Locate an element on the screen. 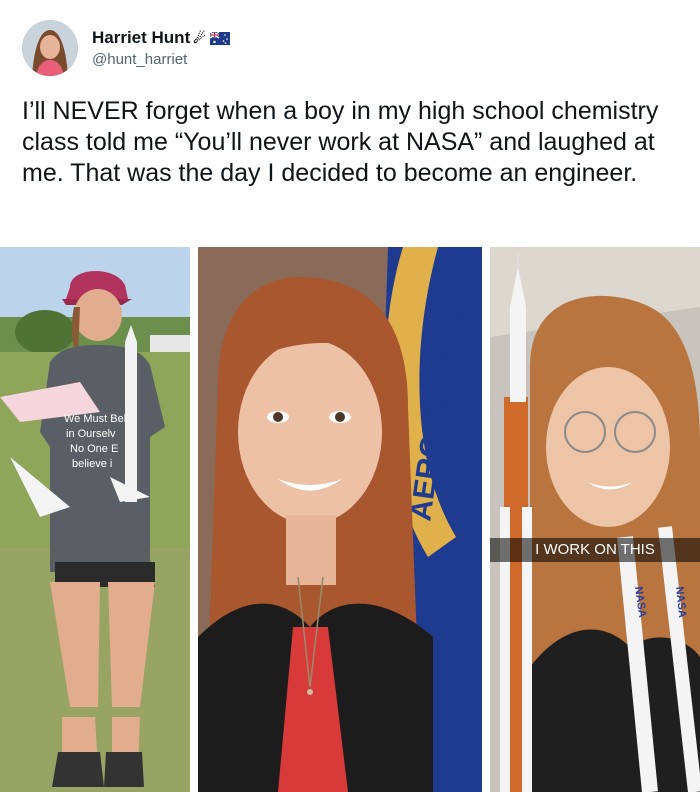 This screenshot has height=792, width=700. shirt-text-line: believe i is located at coordinates (92, 464).